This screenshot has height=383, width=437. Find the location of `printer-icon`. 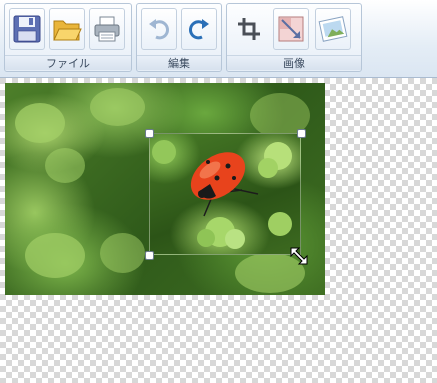

printer-icon is located at coordinates (107, 29).